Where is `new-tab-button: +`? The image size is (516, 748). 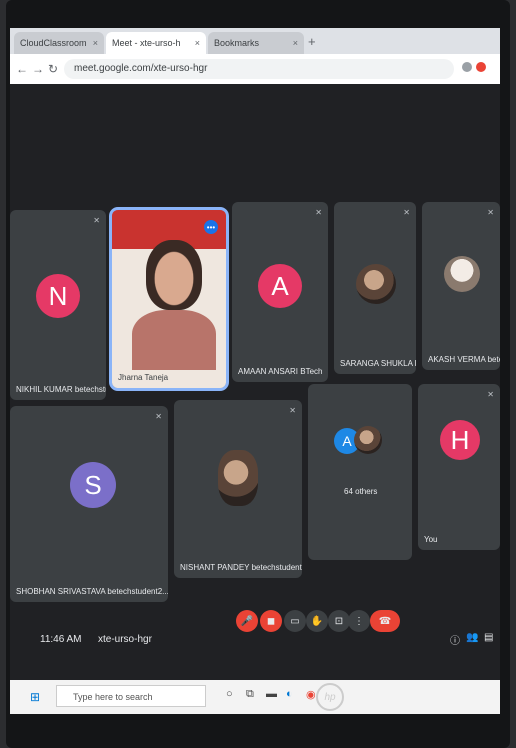
new-tab-button: + is located at coordinates (312, 41).